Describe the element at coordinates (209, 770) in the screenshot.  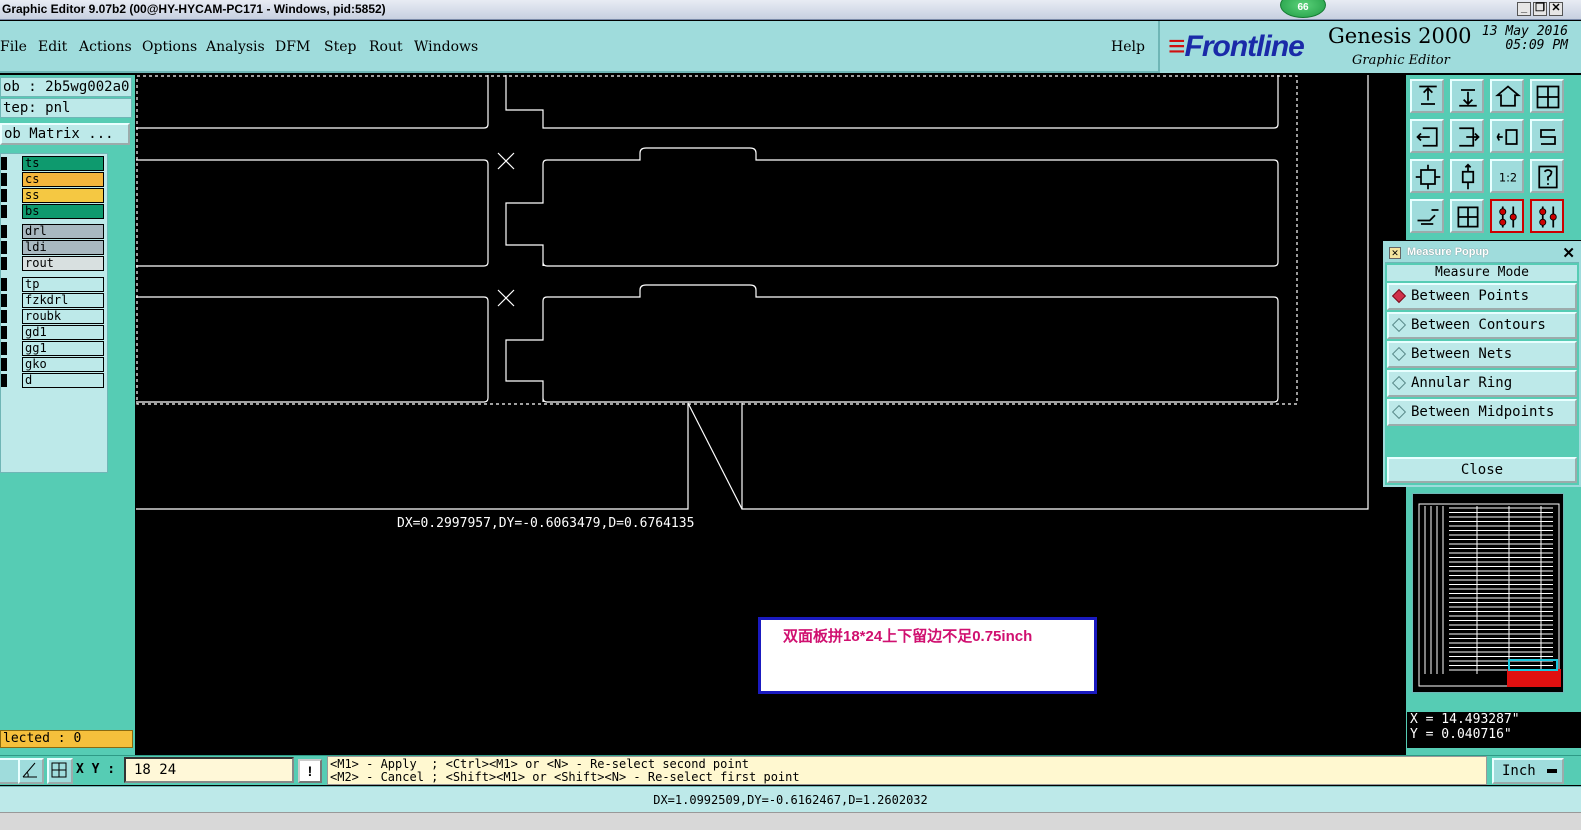
I see `xy-input: 18 24` at that location.